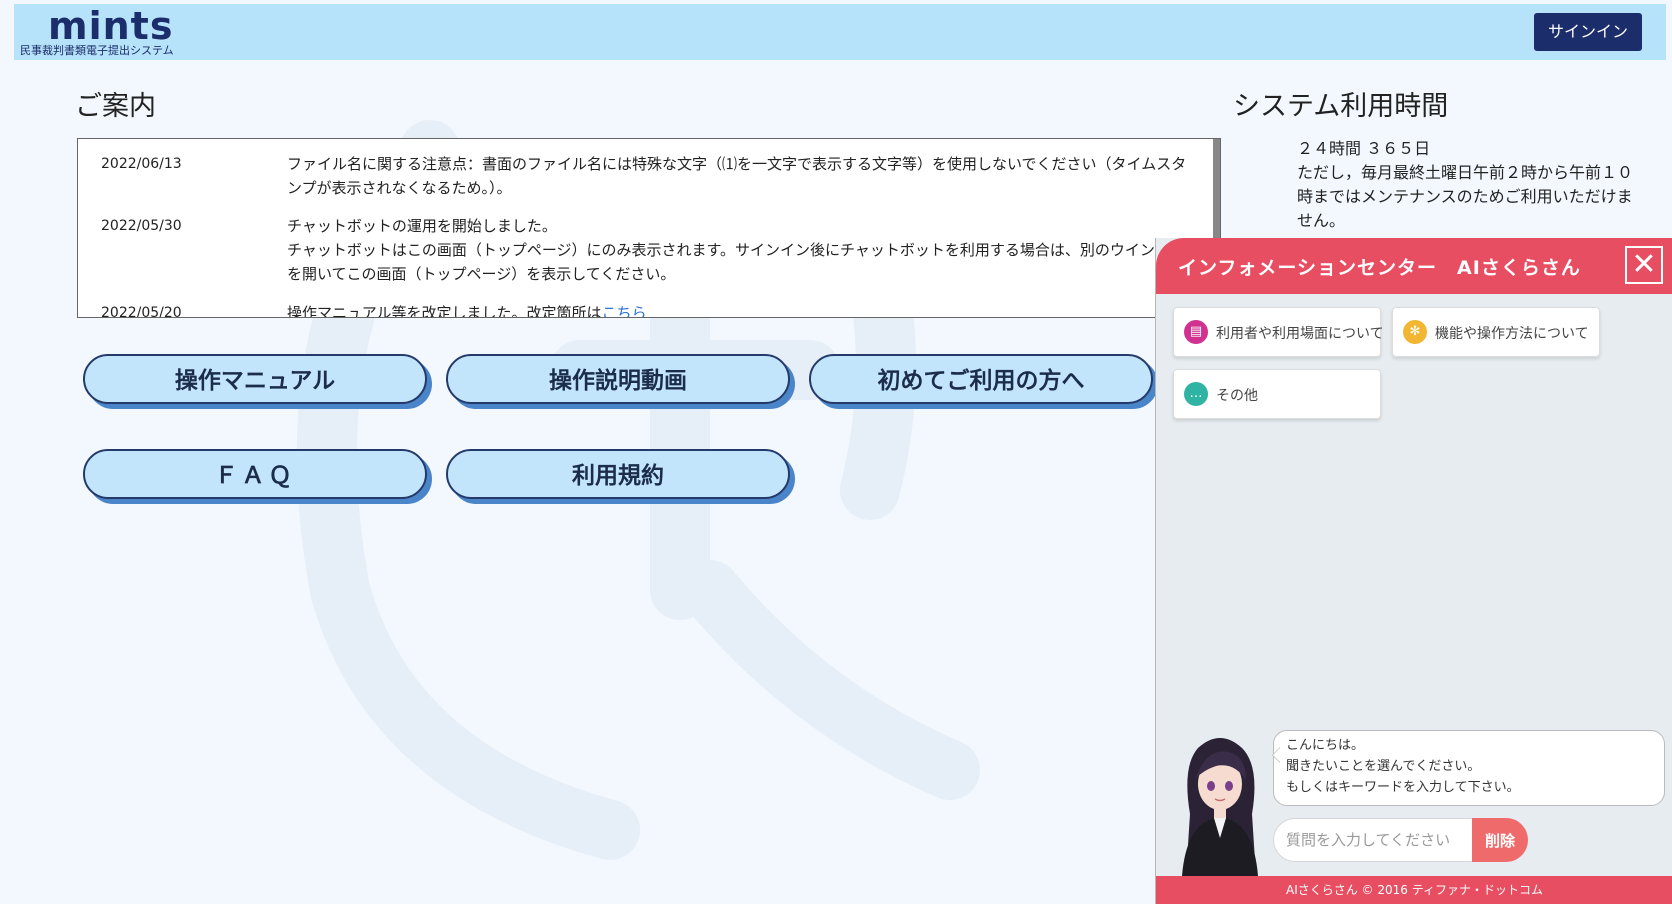 This screenshot has height=904, width=1672. What do you see at coordinates (255, 379) in the screenshot?
I see `manual-button: 操作マニュアル` at bounding box center [255, 379].